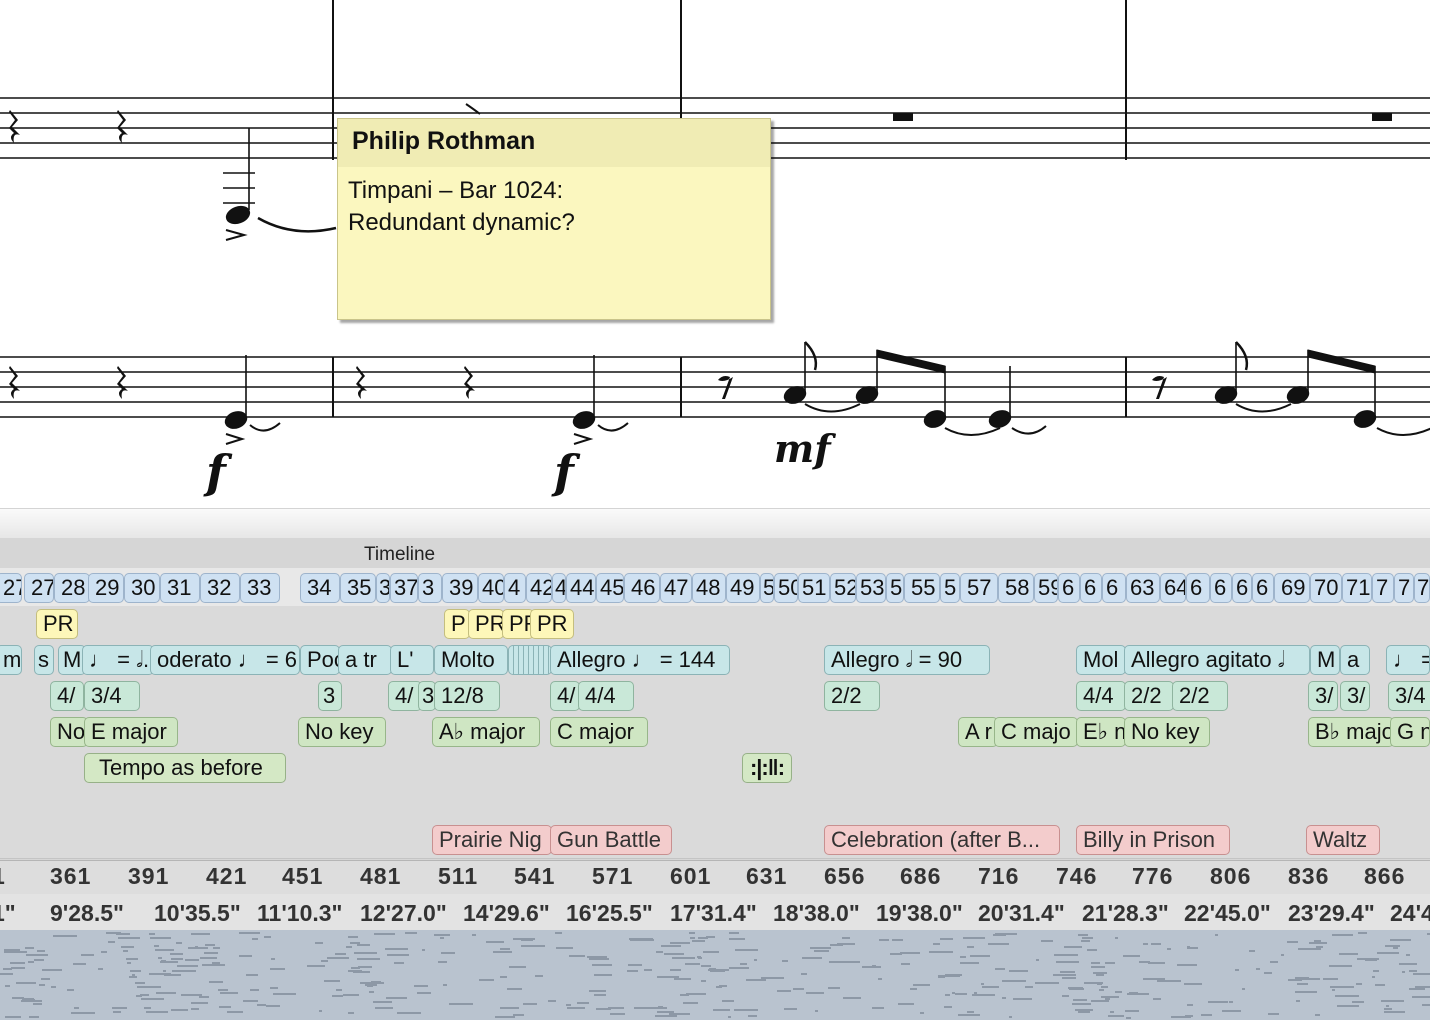 This screenshot has width=1430, height=1025. Describe the element at coordinates (599, 732) in the screenshot. I see `key-signature-chip: C major` at that location.